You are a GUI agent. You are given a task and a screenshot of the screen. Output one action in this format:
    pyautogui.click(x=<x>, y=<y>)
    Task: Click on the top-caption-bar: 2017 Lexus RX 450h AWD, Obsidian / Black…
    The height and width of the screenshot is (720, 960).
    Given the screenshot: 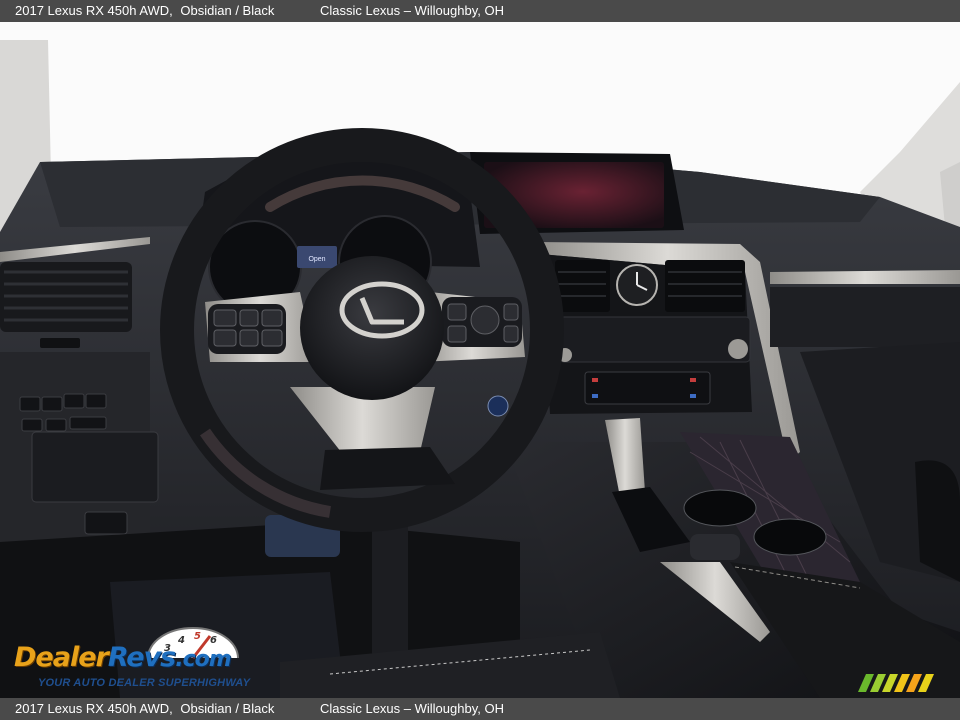 What is the action you would take?
    pyautogui.click(x=480, y=11)
    